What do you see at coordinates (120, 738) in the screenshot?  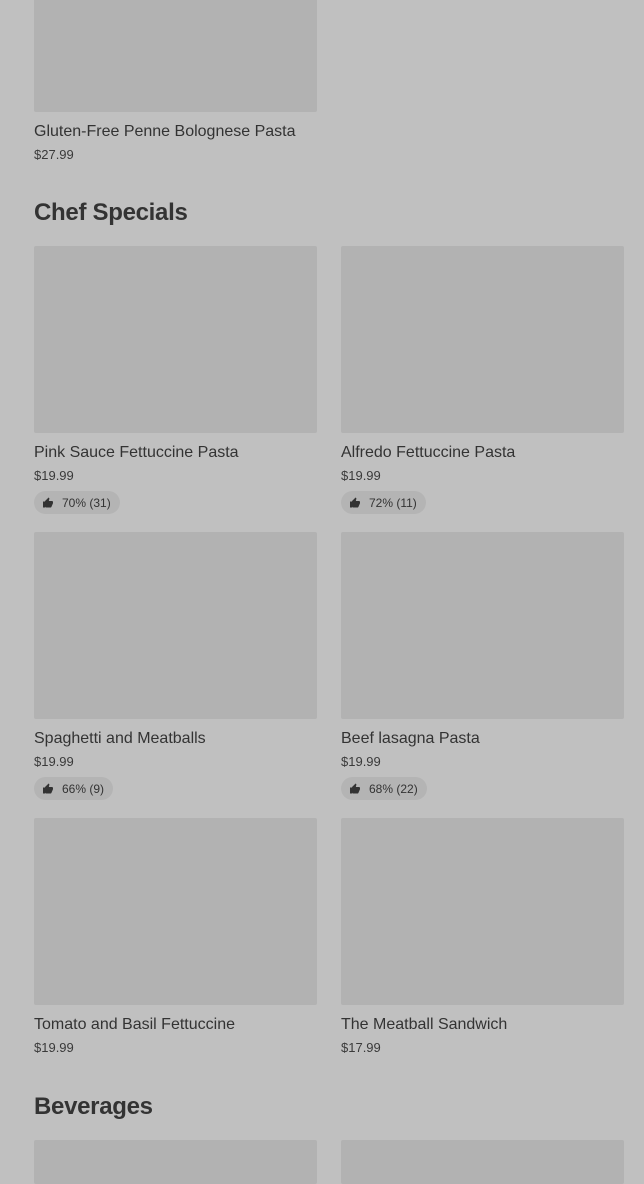 I see `menu-item-name: Spaghetti and Meatballs` at bounding box center [120, 738].